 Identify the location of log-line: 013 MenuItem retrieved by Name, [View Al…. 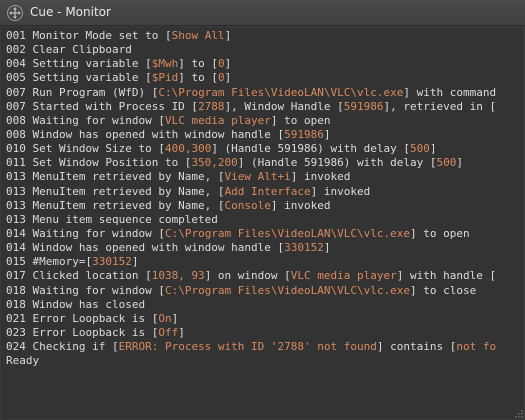
(264, 177).